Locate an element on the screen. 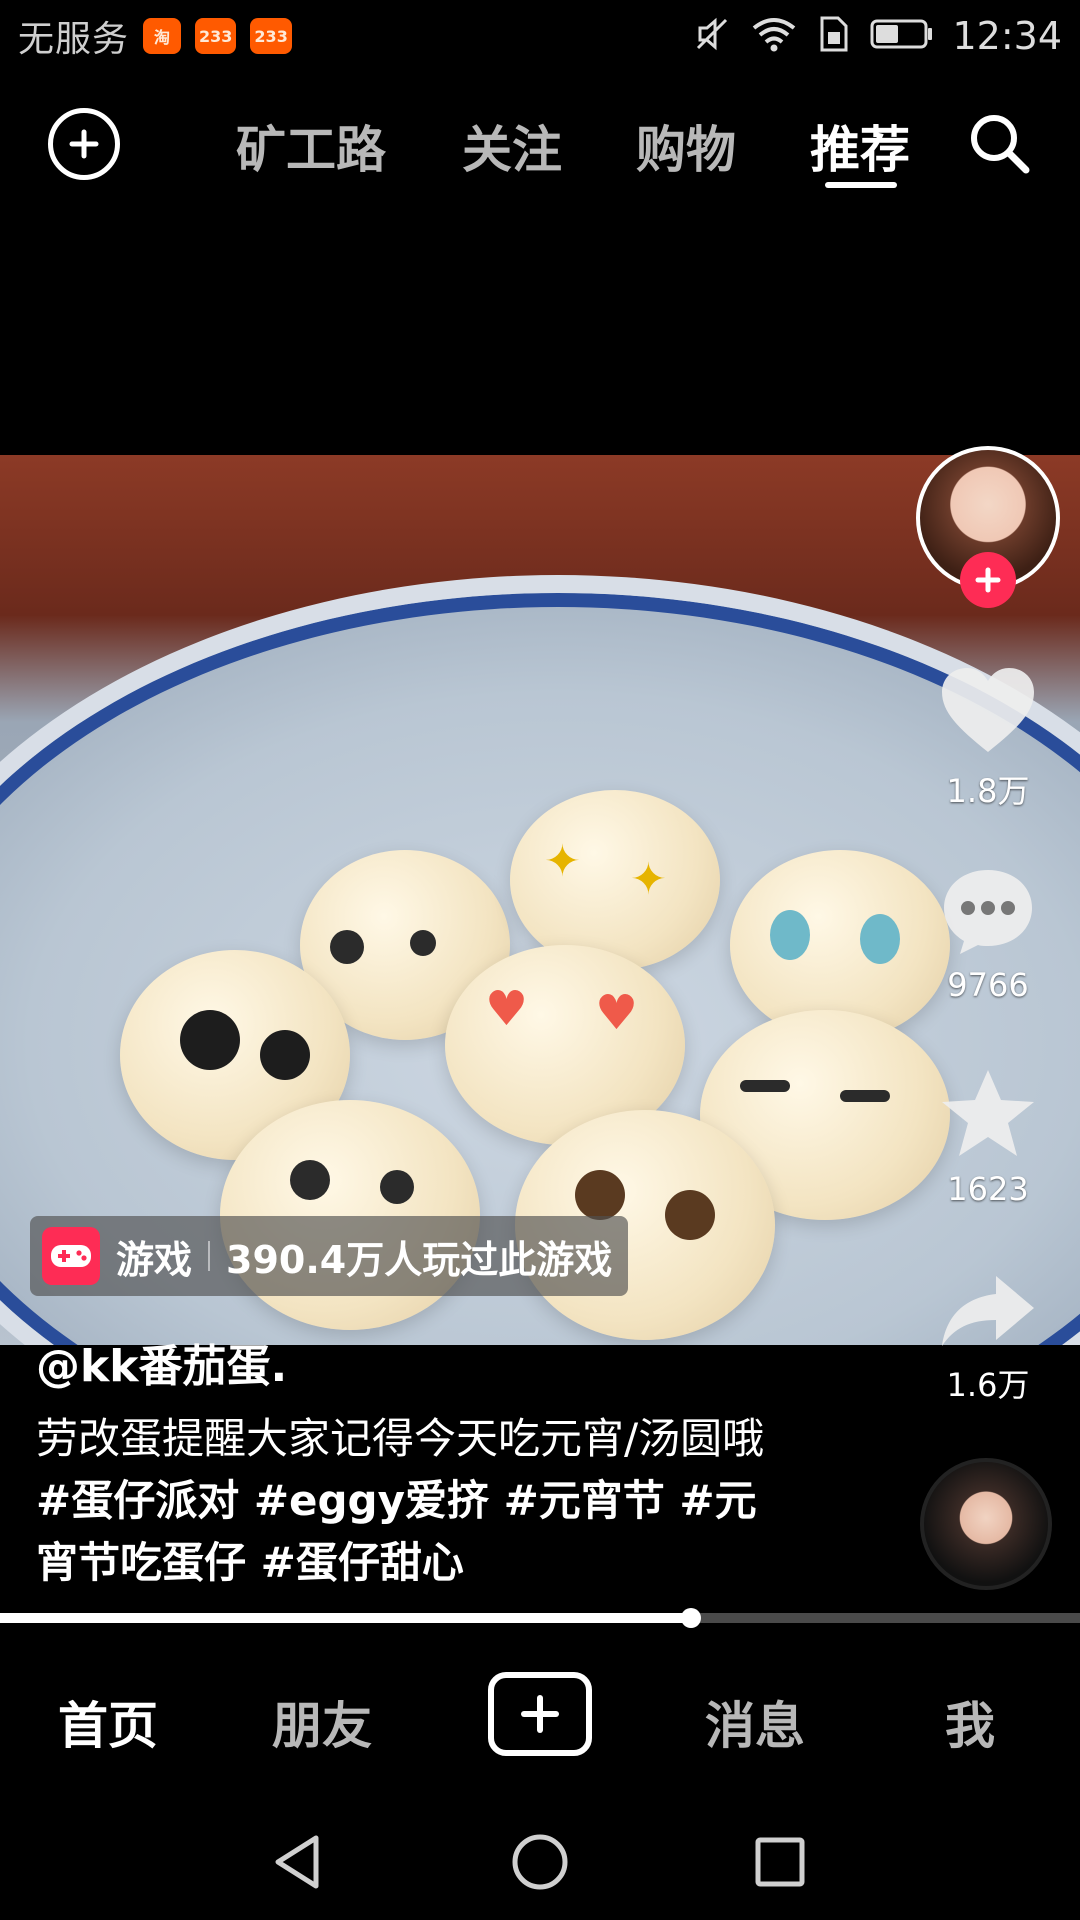  favorite-count: 1623 is located at coordinates (988, 1189).